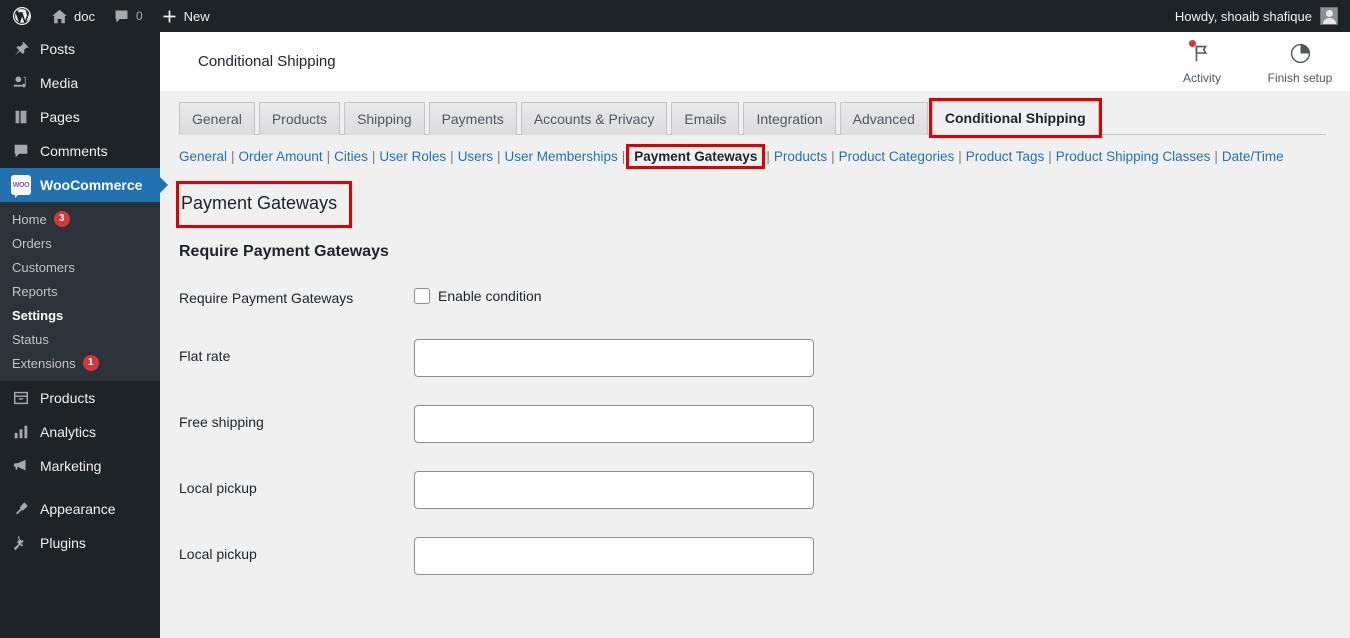 The image size is (1350, 638). I want to click on activity-button: Activity, so click(1202, 62).